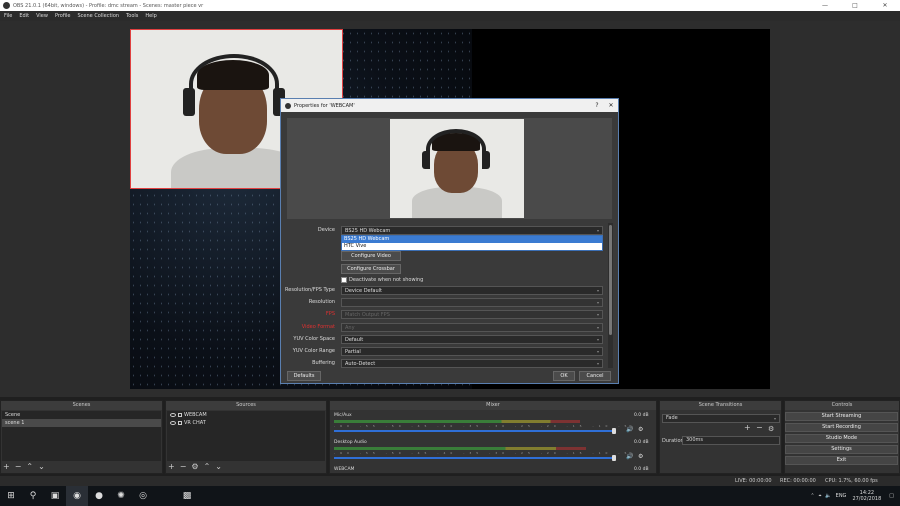  What do you see at coordinates (867, 499) in the screenshot?
I see `clock-date: 27/02/2018` at bounding box center [867, 499].